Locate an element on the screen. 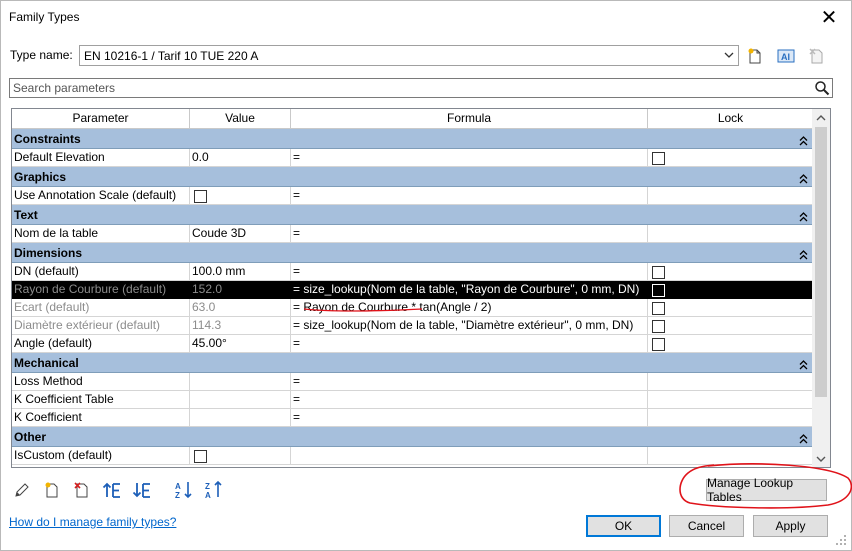  table-row: Nom de la table Coude 3D = is located at coordinates (413, 234).